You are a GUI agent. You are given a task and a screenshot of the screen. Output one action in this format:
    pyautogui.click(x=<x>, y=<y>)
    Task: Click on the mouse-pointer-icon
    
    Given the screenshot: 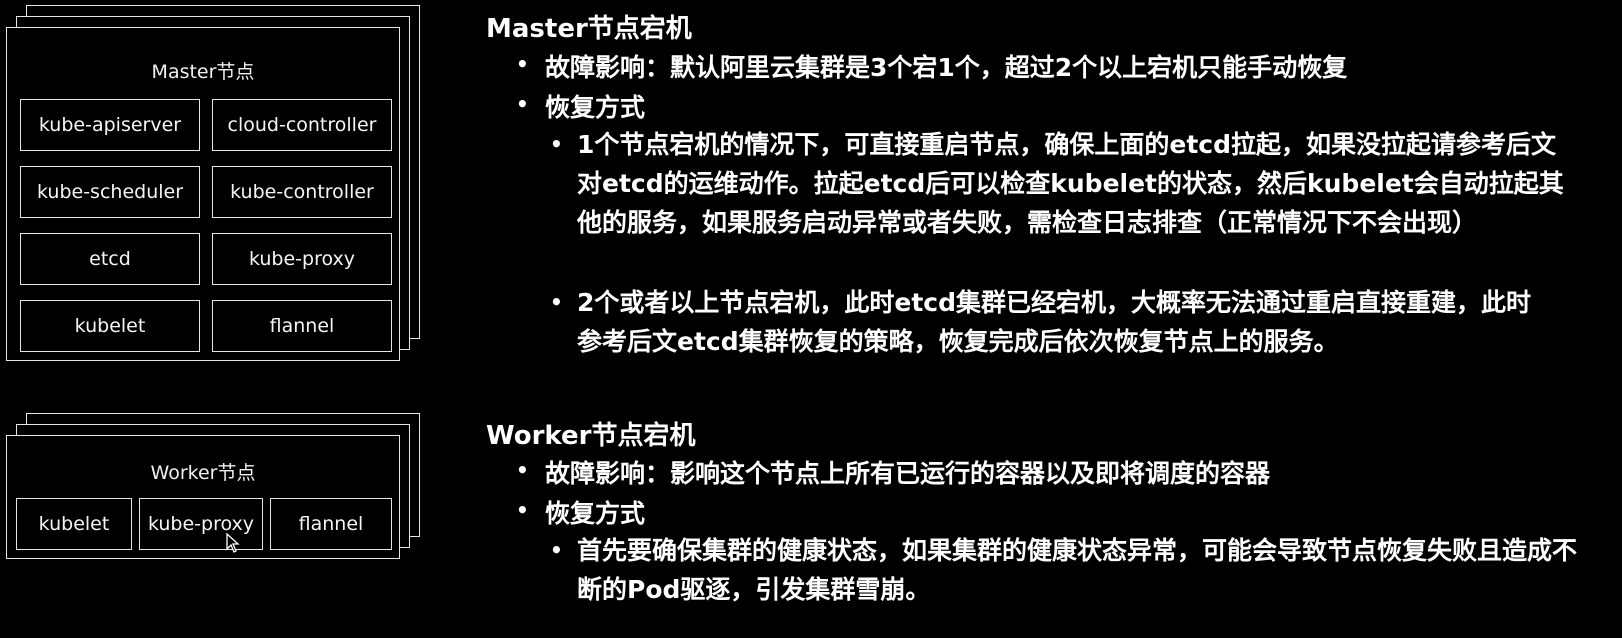 What is the action you would take?
    pyautogui.click(x=233, y=543)
    